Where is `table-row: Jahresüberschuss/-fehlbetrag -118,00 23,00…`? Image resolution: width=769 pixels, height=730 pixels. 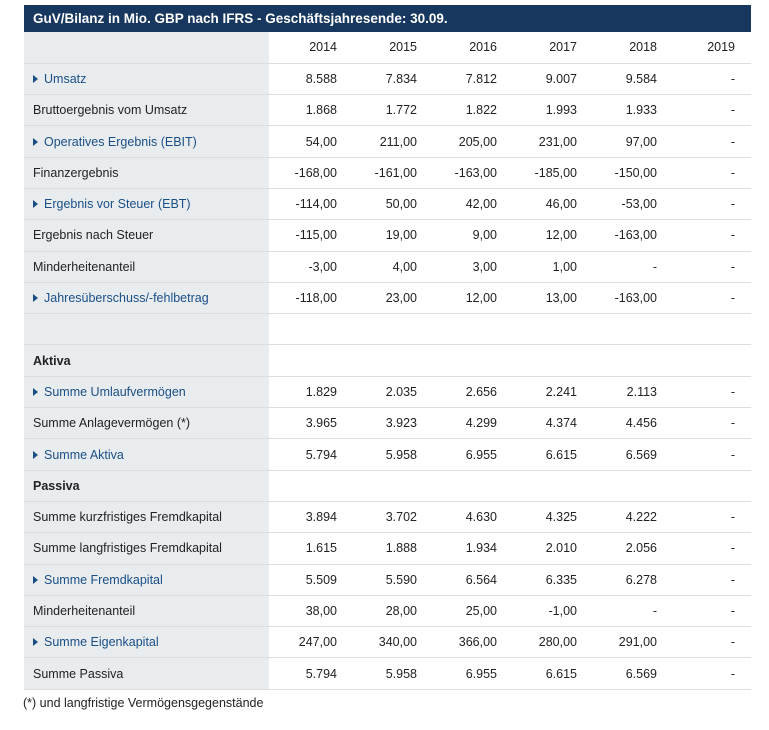 table-row: Jahresüberschuss/-fehlbetrag -118,00 23,00… is located at coordinates (387, 298).